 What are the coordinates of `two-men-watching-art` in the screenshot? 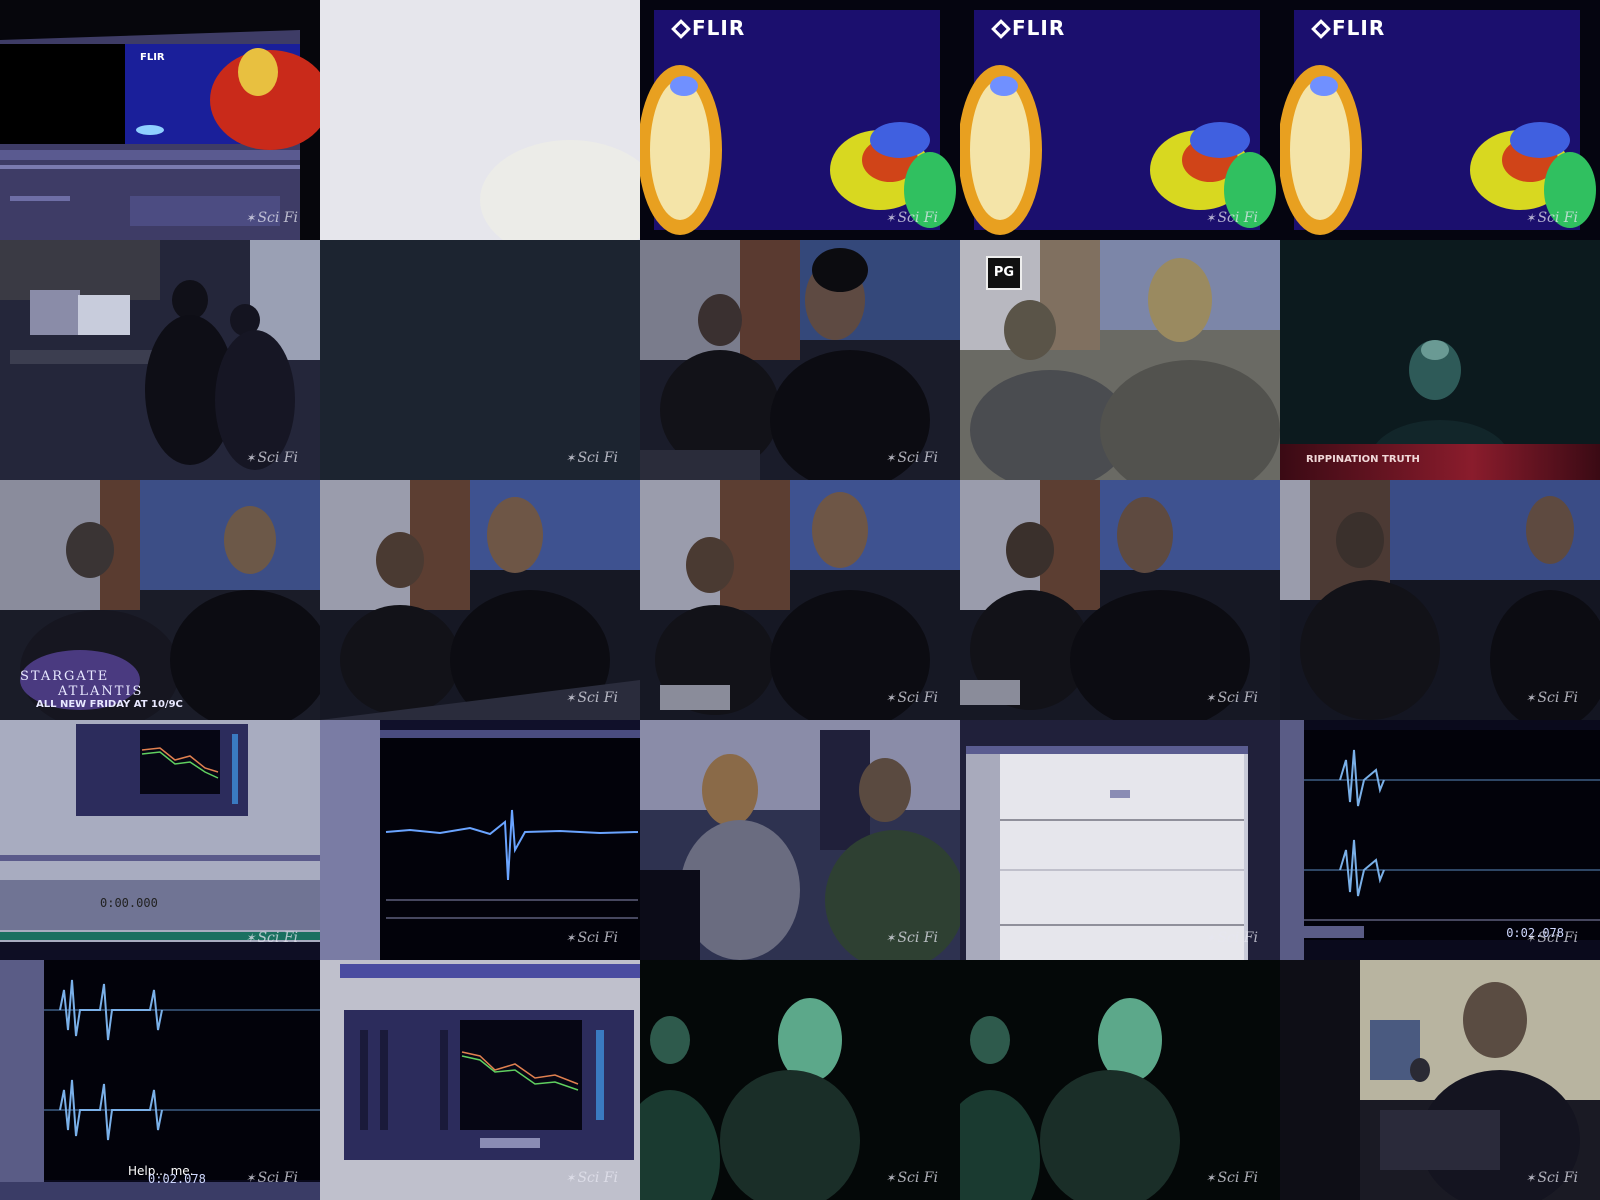 It's located at (800, 360).